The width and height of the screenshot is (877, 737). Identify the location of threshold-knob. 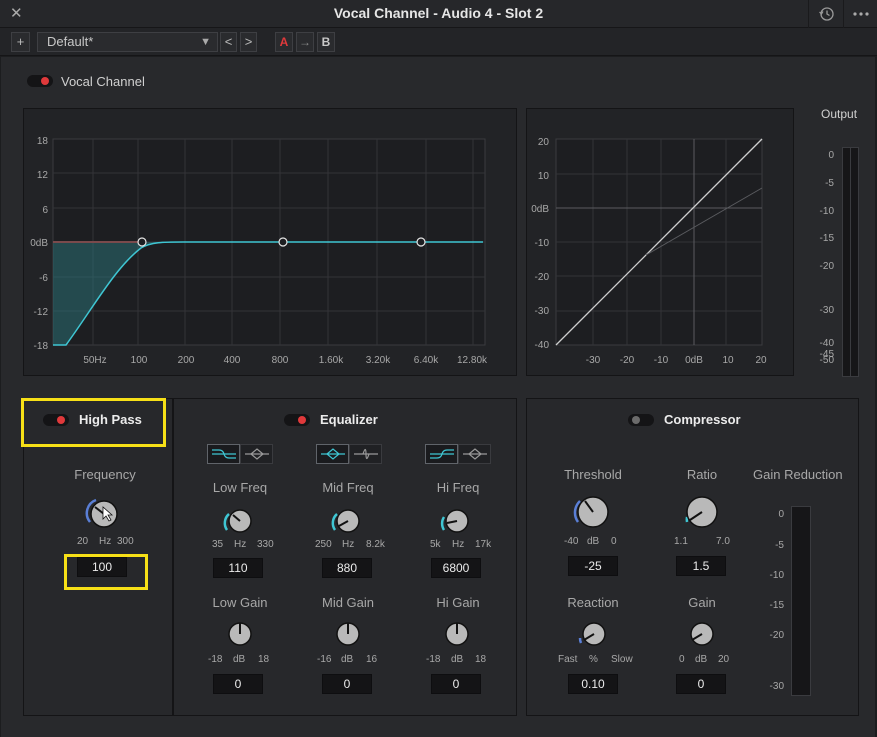
(593, 513).